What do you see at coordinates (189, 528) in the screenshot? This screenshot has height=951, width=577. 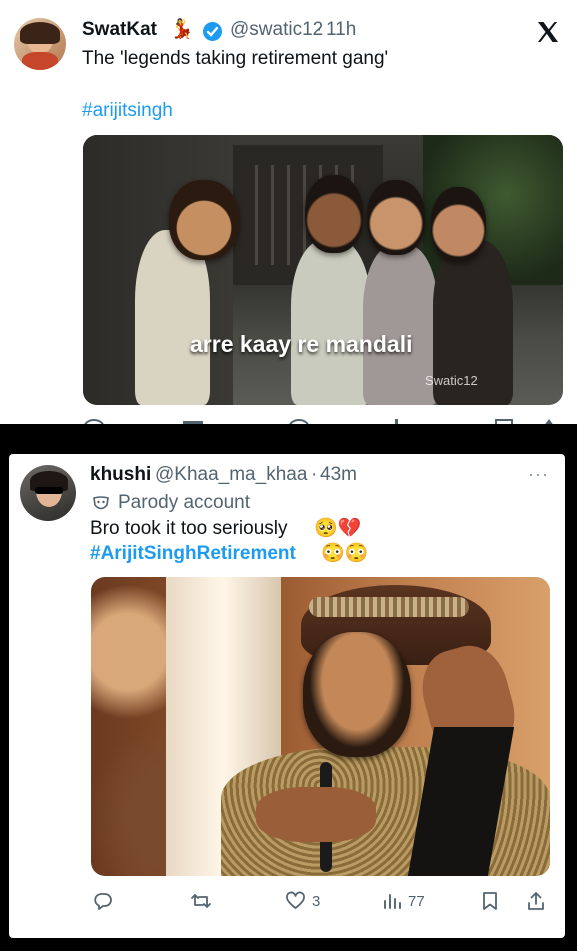 I see `tweet-text: Bro took it too seriously` at bounding box center [189, 528].